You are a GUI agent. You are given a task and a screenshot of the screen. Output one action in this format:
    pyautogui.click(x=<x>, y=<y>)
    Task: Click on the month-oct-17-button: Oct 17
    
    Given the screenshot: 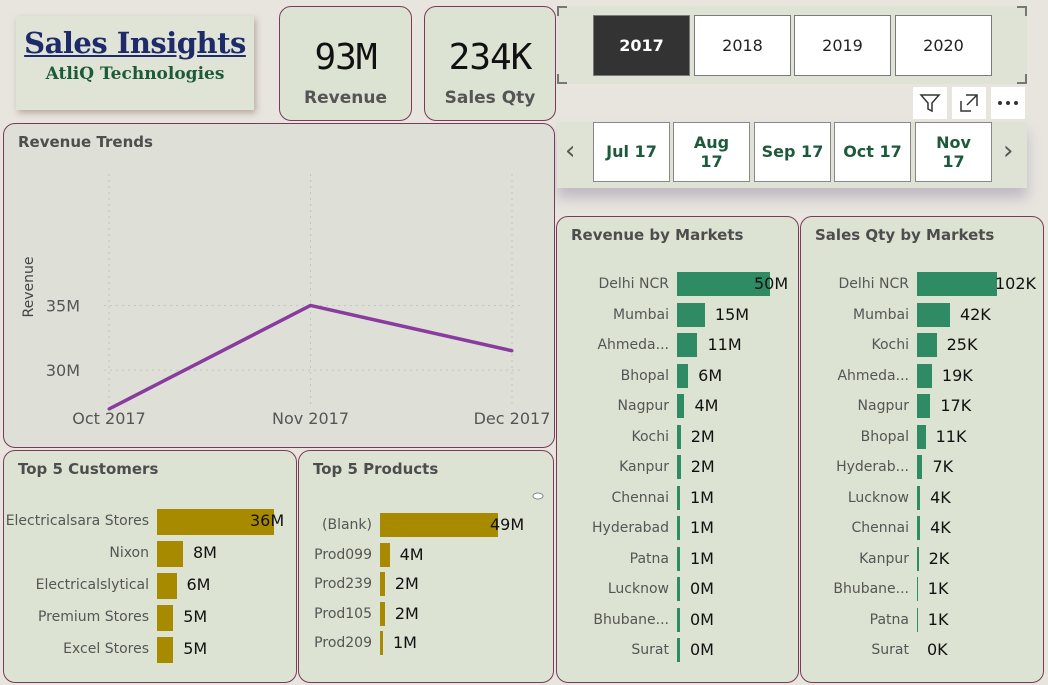 What is the action you would take?
    pyautogui.click(x=872, y=152)
    